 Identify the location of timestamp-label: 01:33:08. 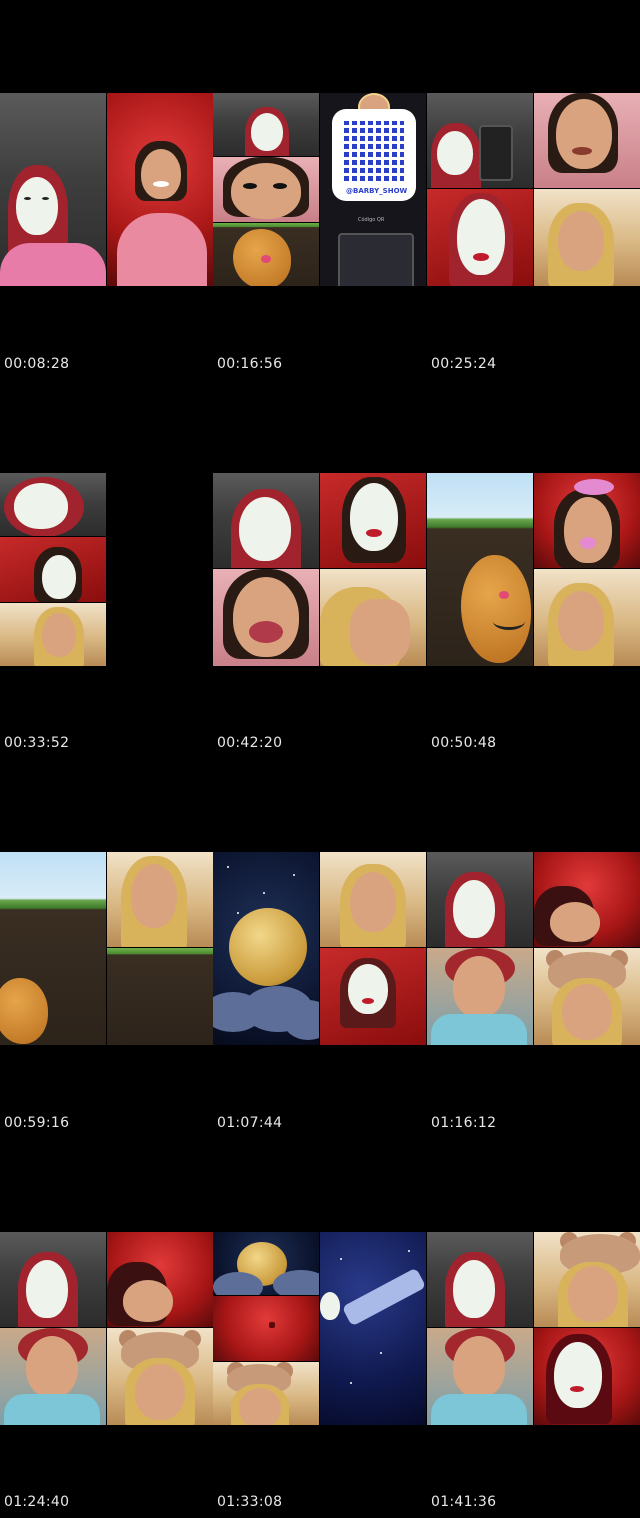
(250, 1502).